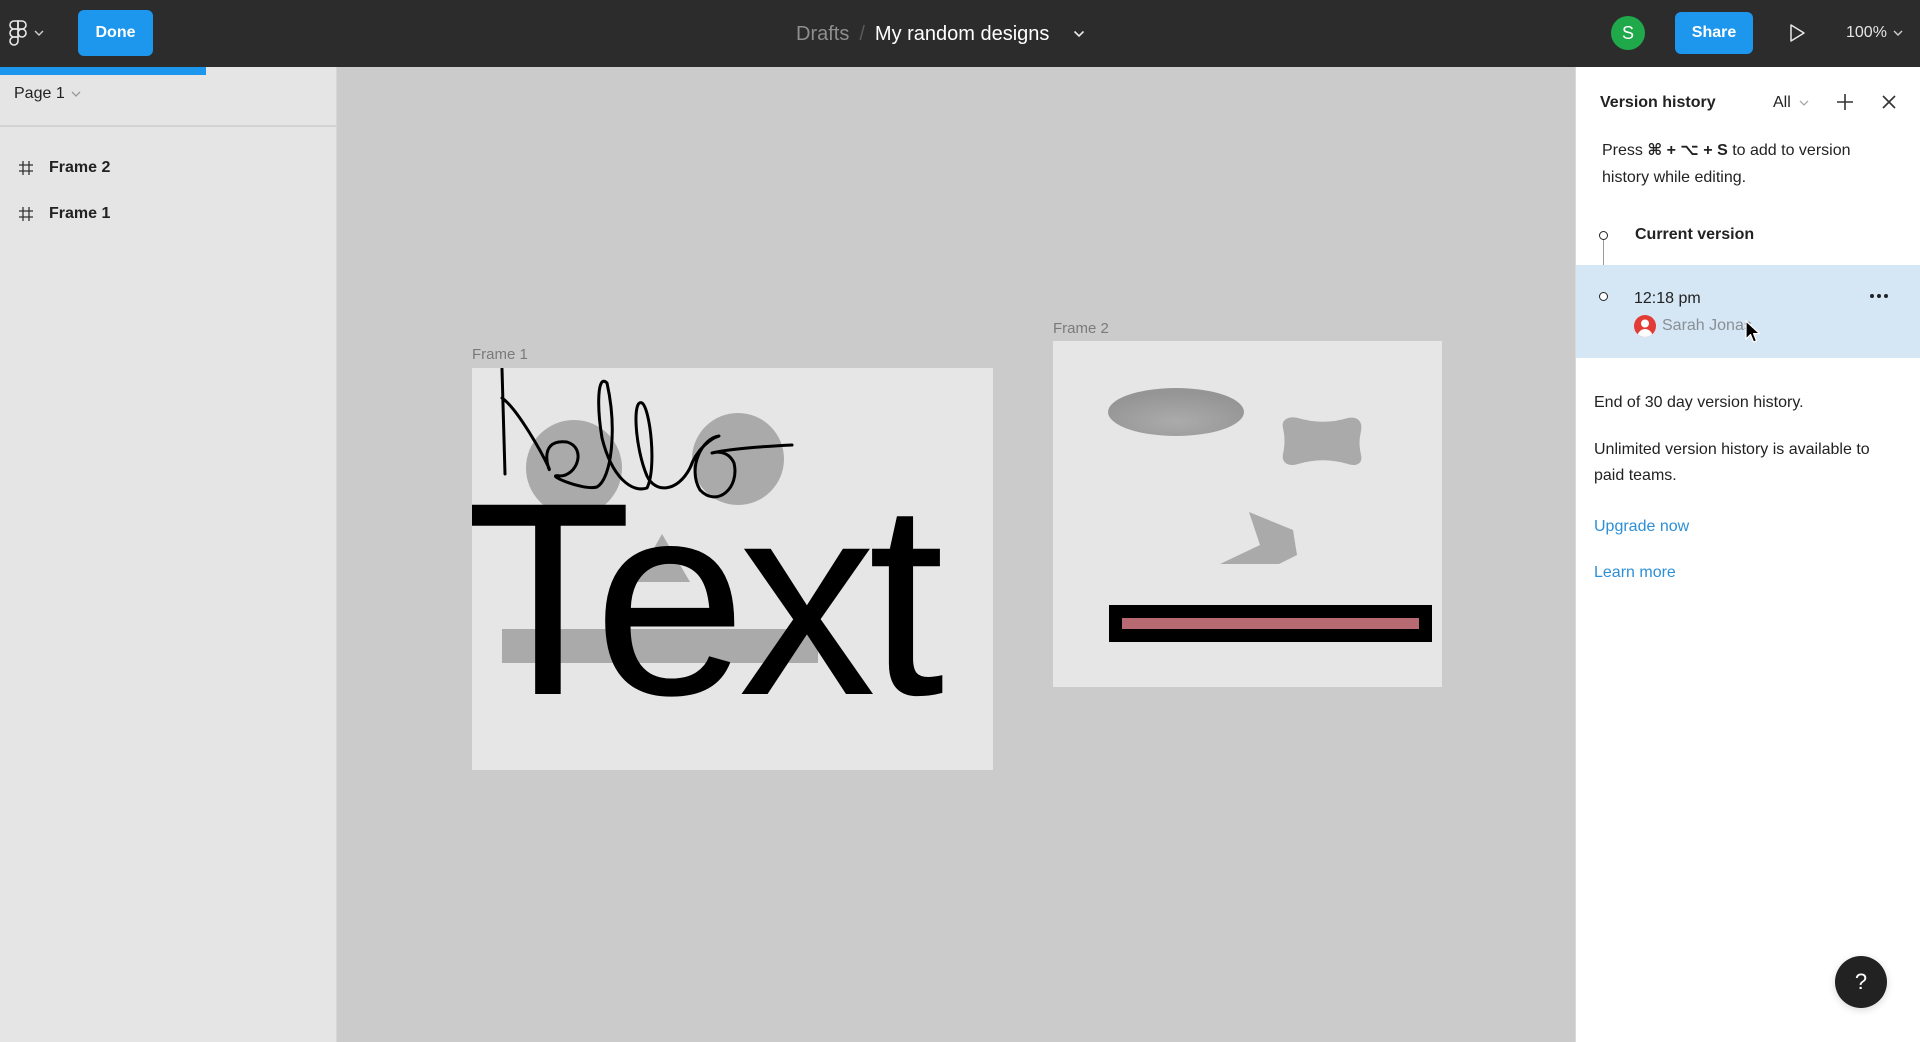  What do you see at coordinates (168, 168) in the screenshot?
I see `layer-item-frame-2: Frame 2` at bounding box center [168, 168].